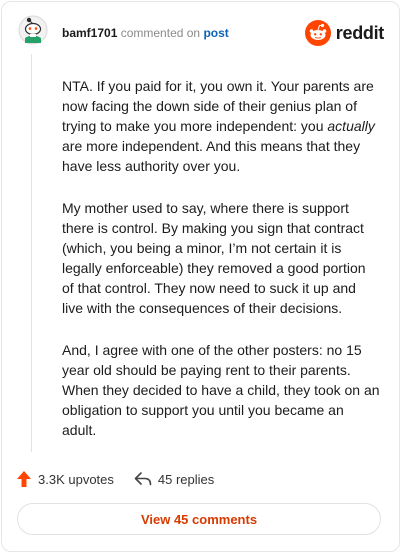  What do you see at coordinates (33, 30) in the screenshot?
I see `snoo-avatar-icon` at bounding box center [33, 30].